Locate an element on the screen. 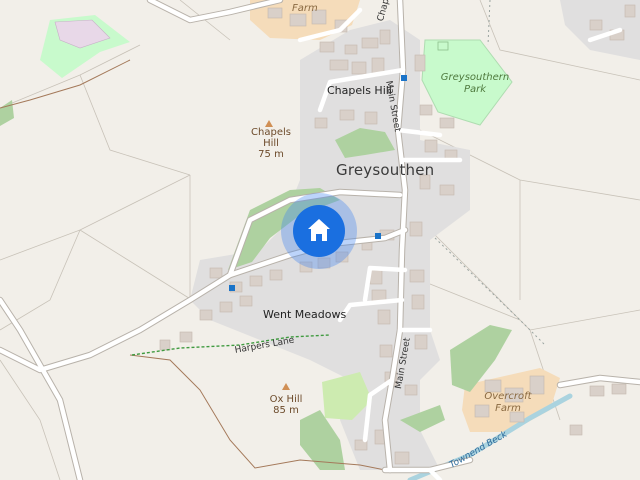  home-location-marker is located at coordinates (319, 231).